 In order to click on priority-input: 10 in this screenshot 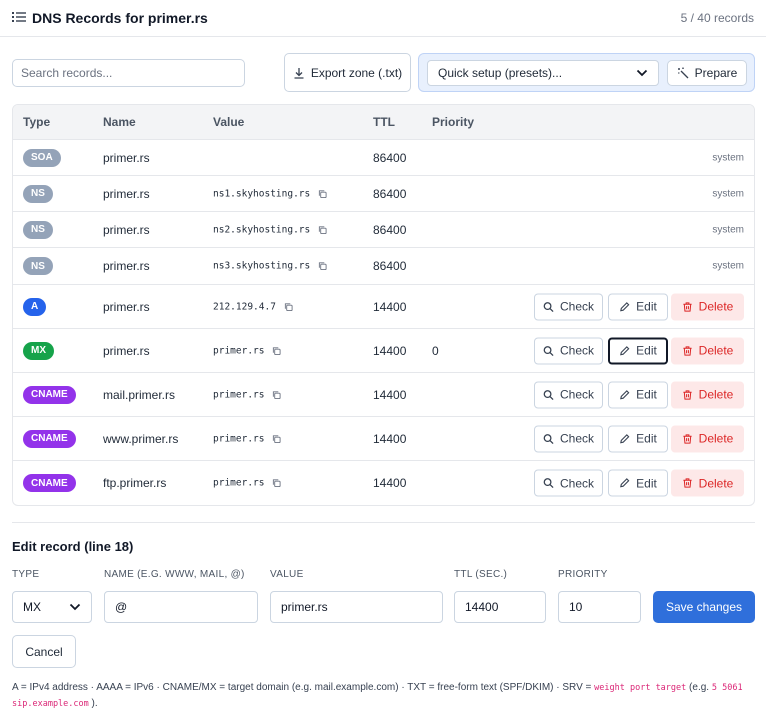, I will do `click(599, 607)`.